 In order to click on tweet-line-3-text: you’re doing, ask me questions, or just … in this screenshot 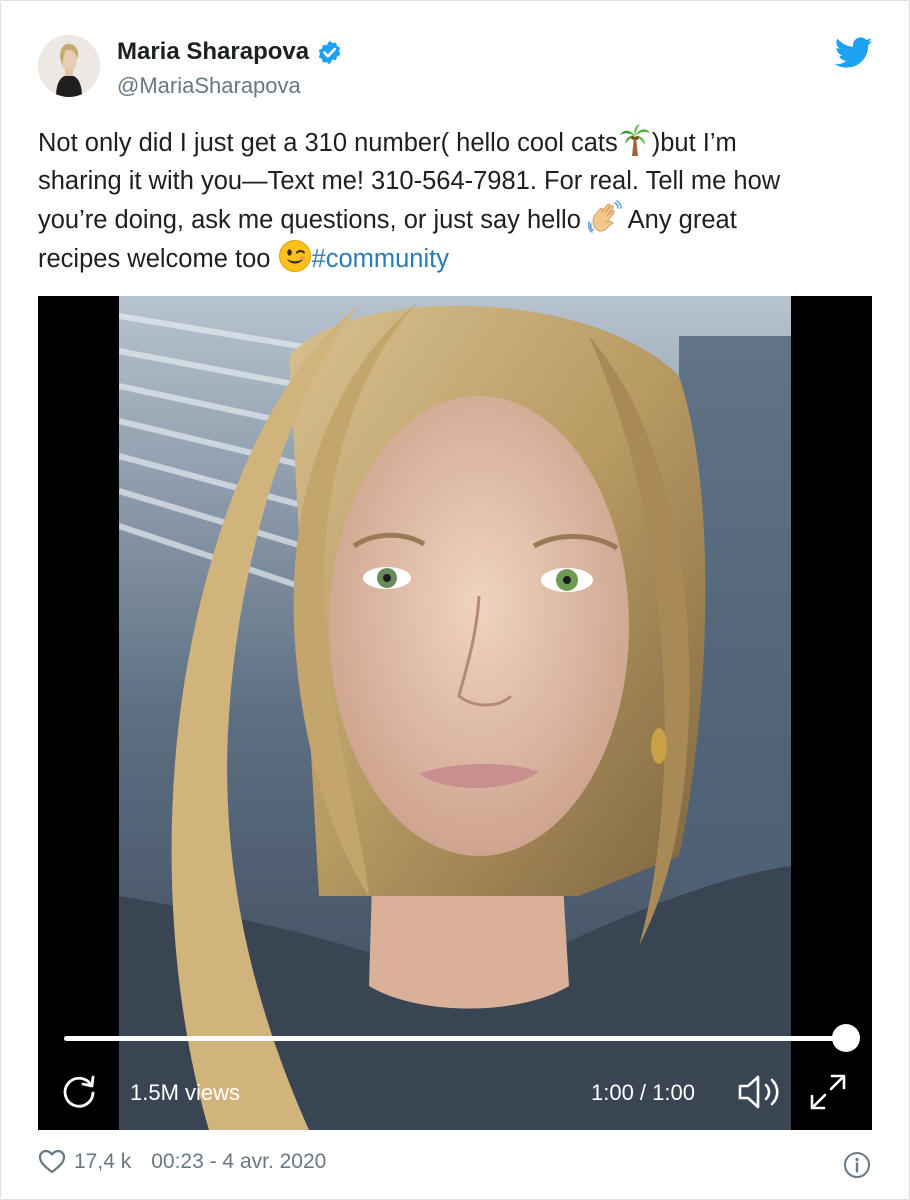, I will do `click(313, 220)`.